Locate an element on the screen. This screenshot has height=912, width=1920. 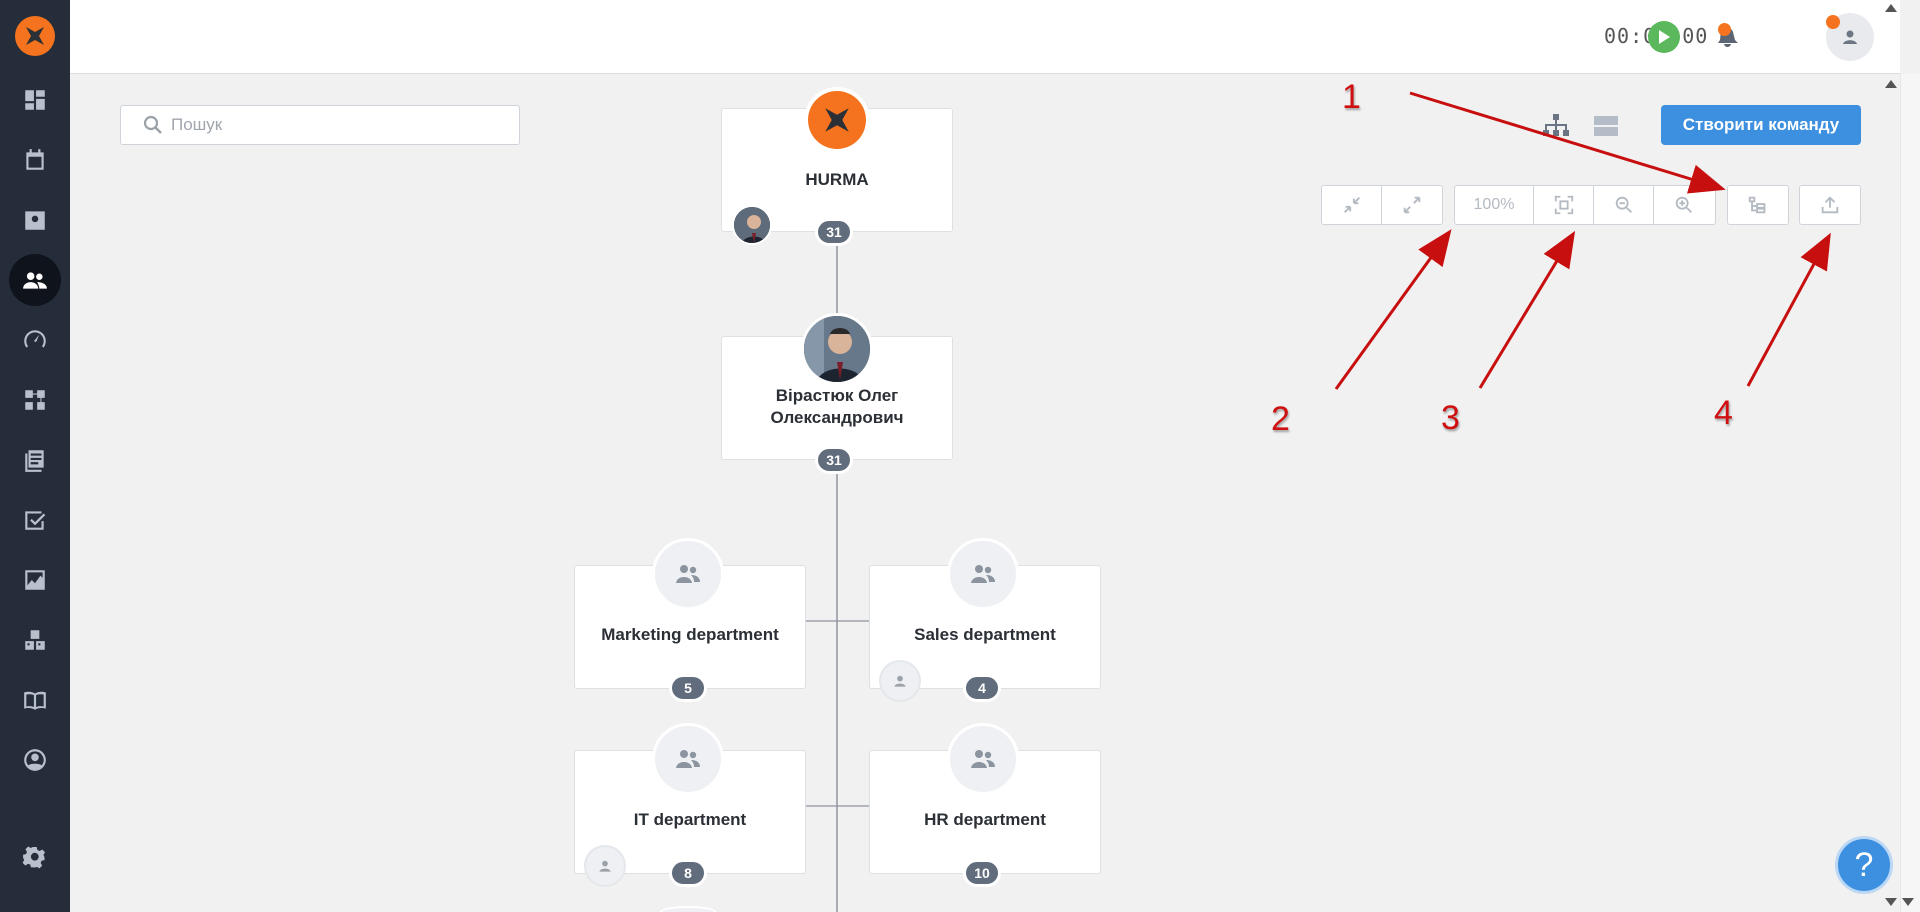
fit-screen-icon is located at coordinates (1563, 205).